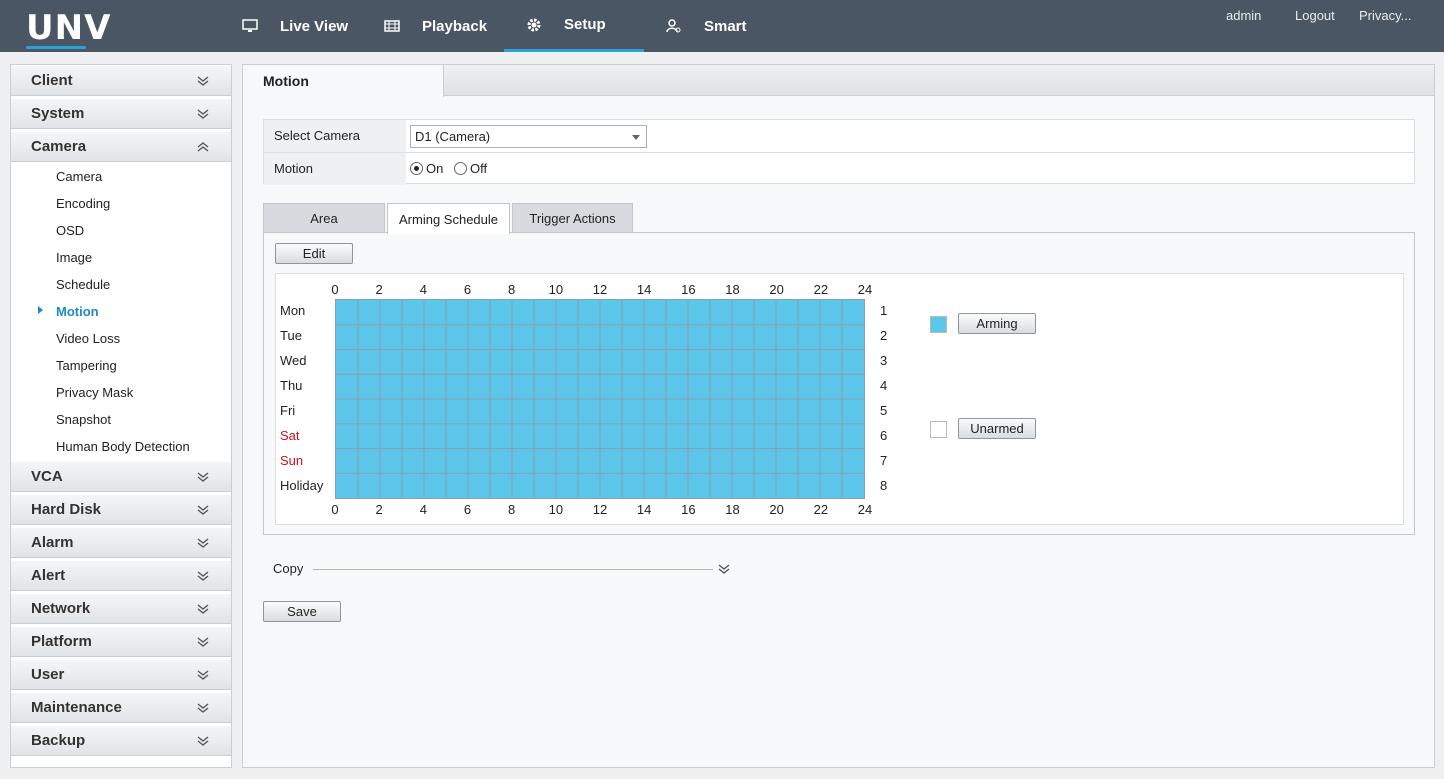  What do you see at coordinates (40, 310) in the screenshot?
I see `active-item-arrow-icon` at bounding box center [40, 310].